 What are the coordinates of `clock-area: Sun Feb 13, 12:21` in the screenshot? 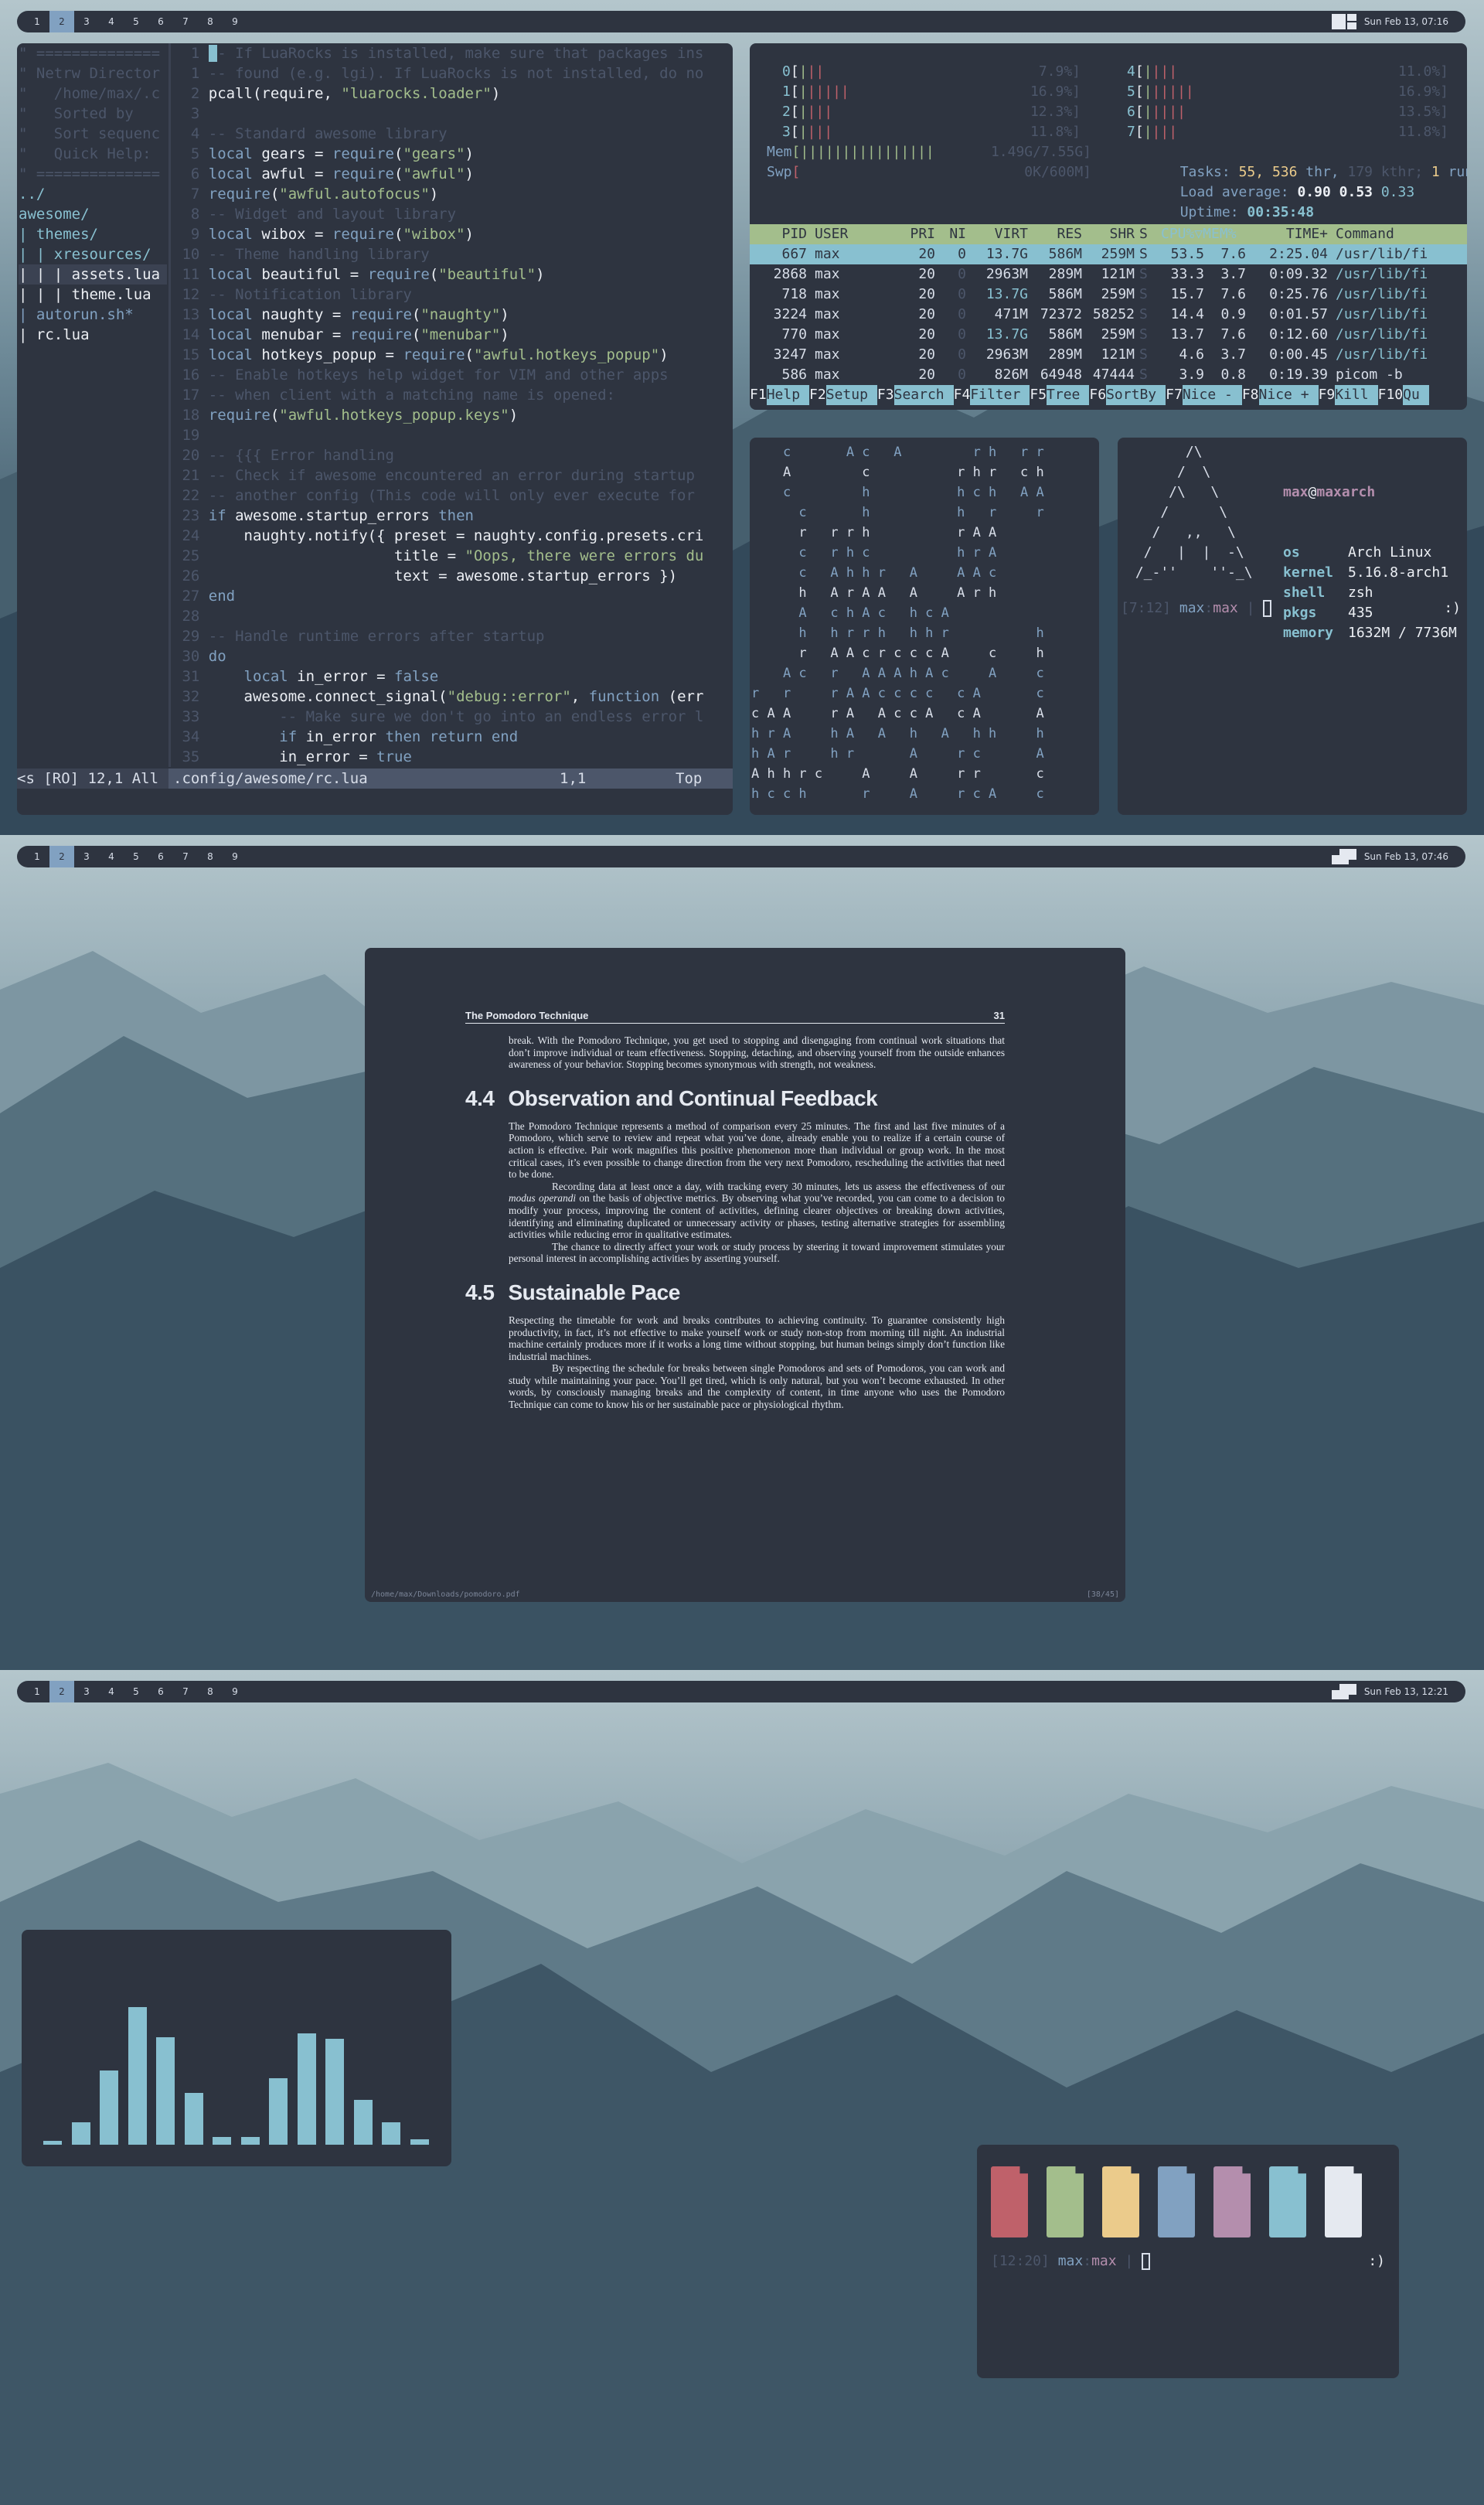 It's located at (1389, 1691).